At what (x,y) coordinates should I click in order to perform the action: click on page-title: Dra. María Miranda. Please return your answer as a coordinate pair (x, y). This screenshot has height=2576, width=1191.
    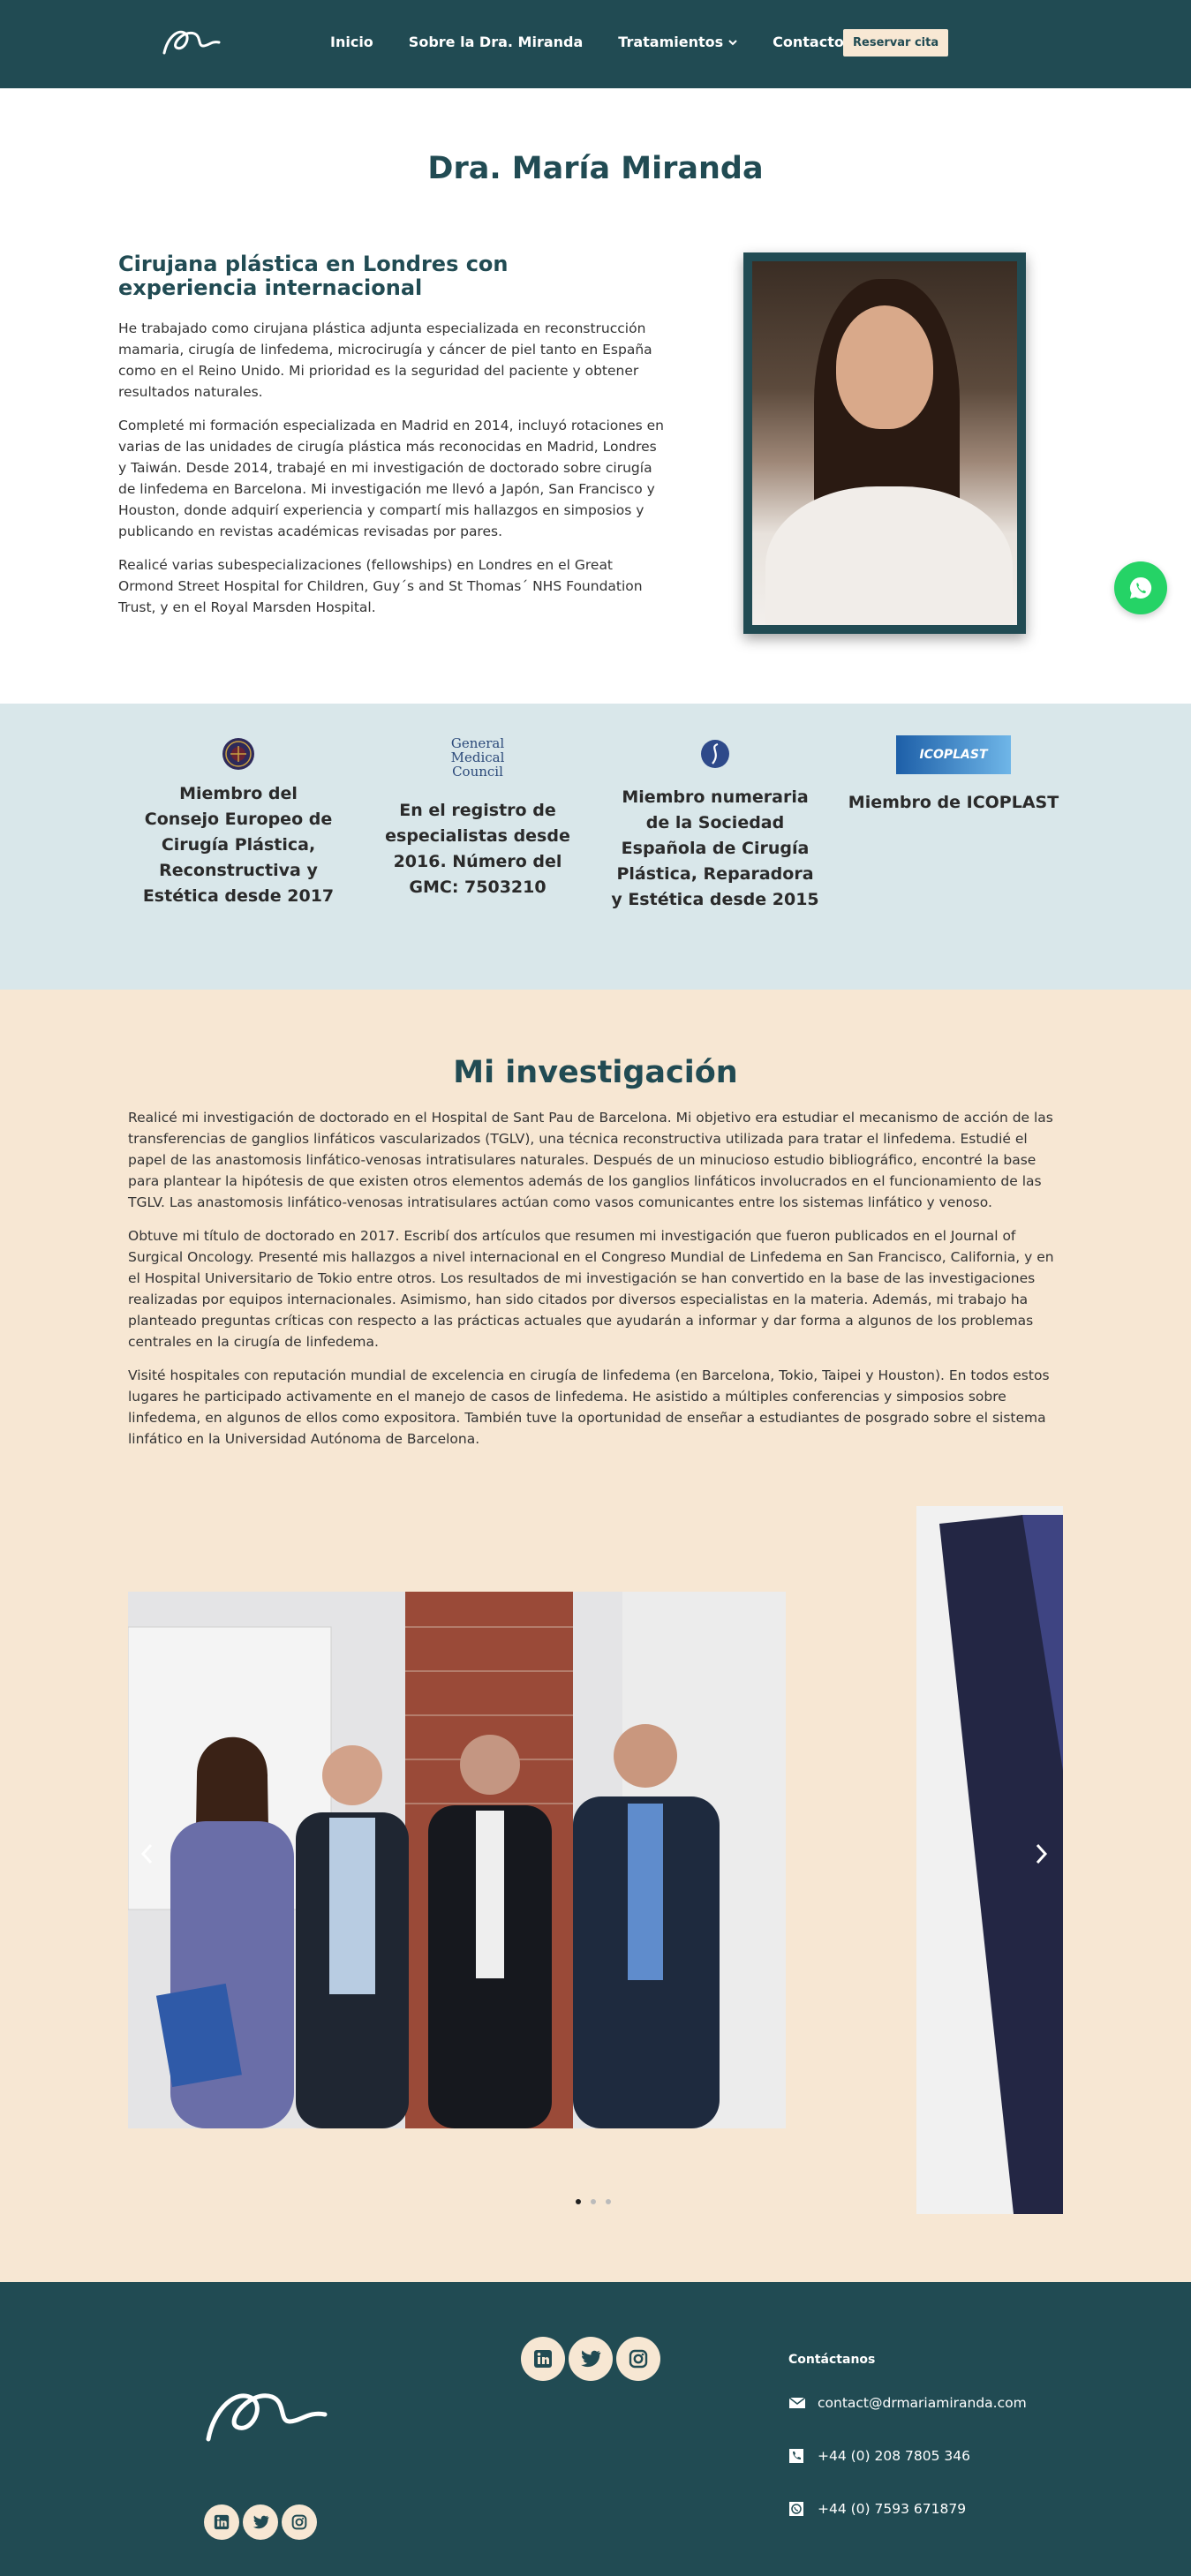
    Looking at the image, I should click on (595, 169).